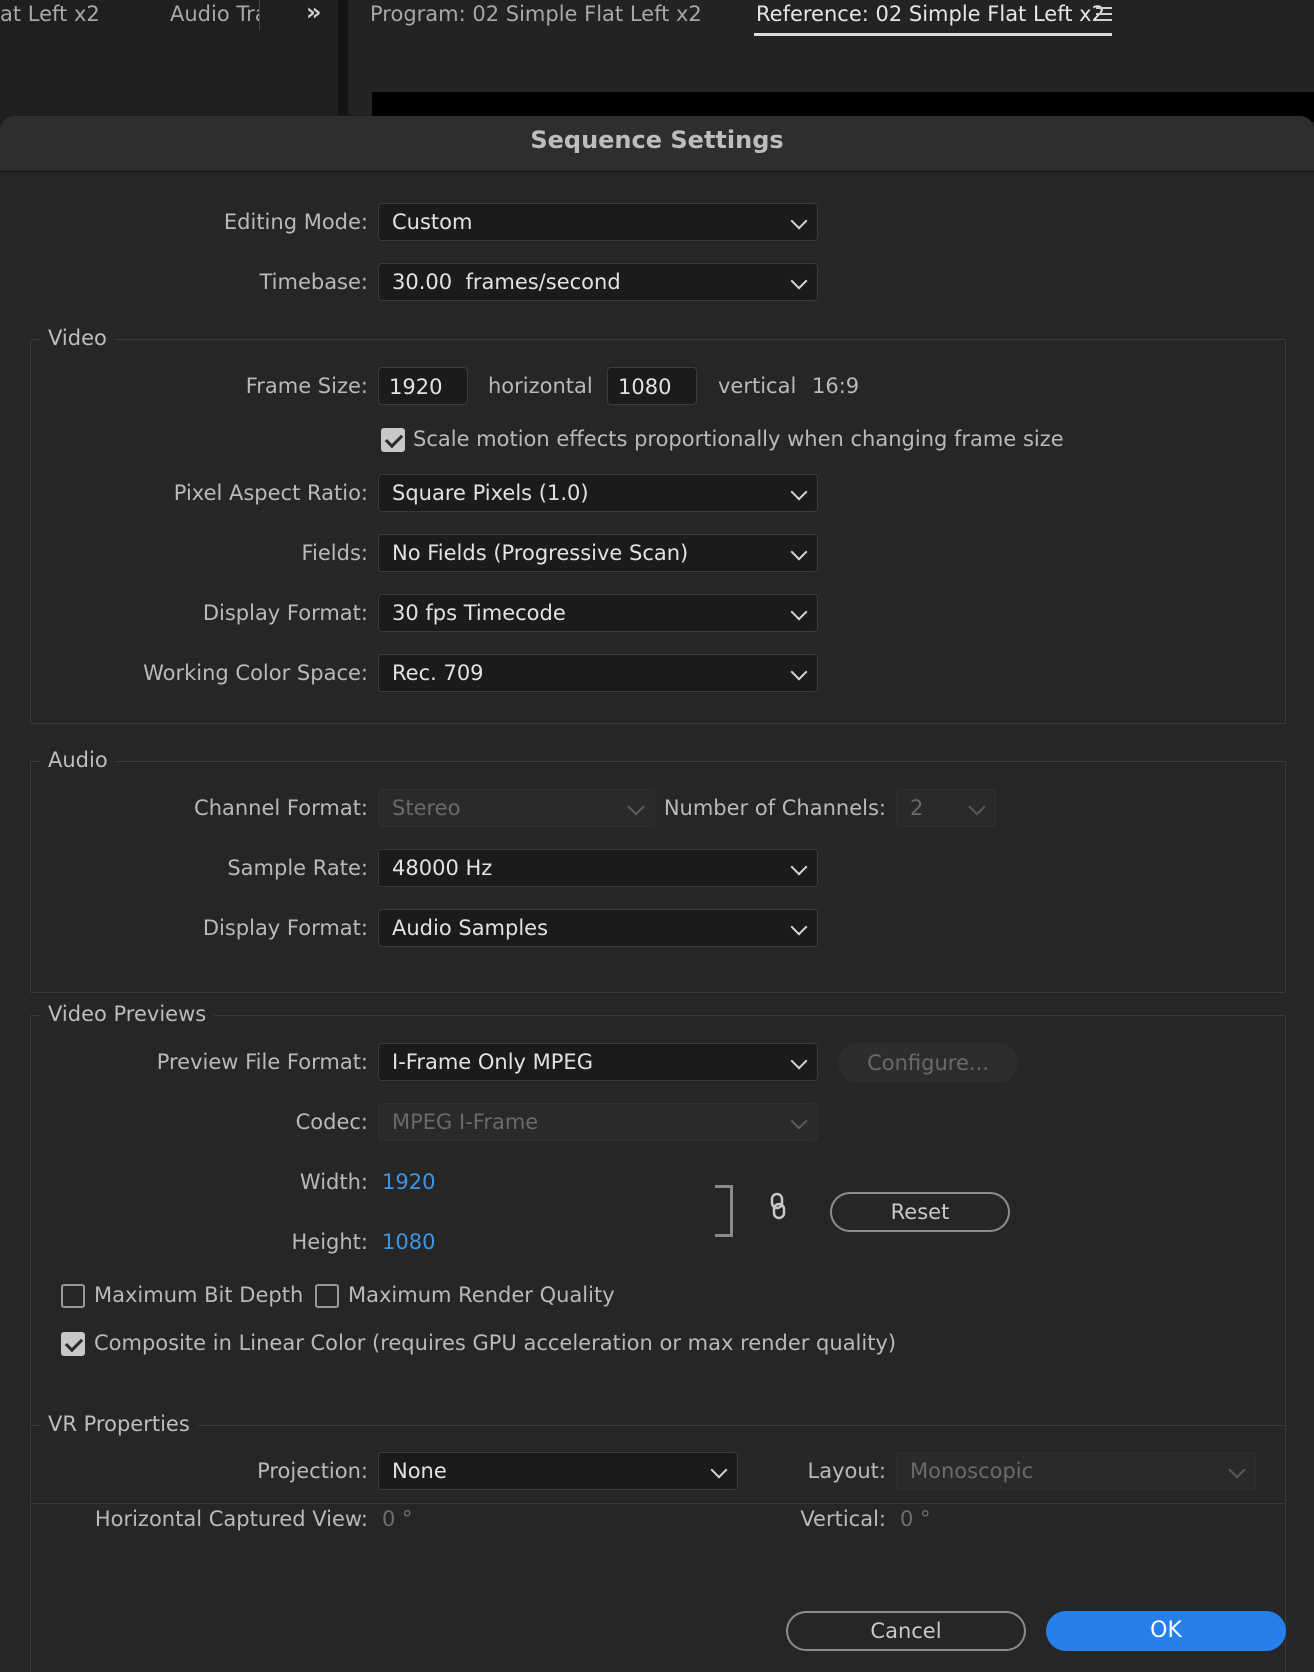 The width and height of the screenshot is (1314, 1672). Describe the element at coordinates (295, 222) in the screenshot. I see `editing-mode-label: Editing Mode:` at that location.